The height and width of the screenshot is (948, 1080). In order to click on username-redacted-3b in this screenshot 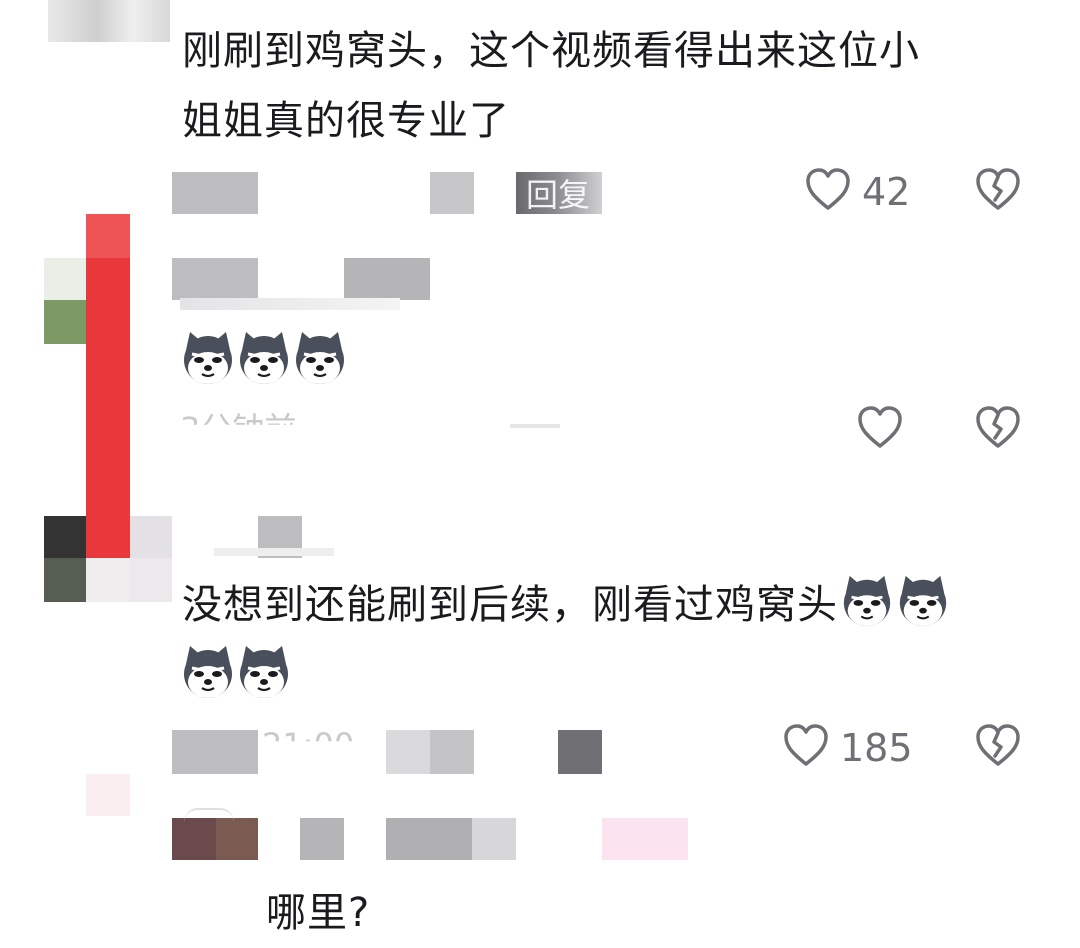, I will do `click(274, 552)`.